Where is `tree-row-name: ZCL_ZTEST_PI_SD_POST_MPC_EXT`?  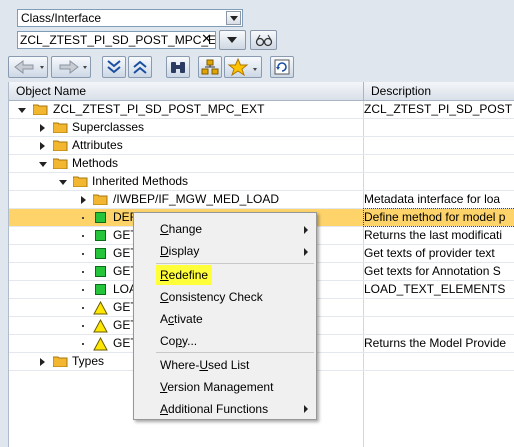
tree-row-name: ZCL_ZTEST_PI_SD_POST_MPC_EXT is located at coordinates (159, 109).